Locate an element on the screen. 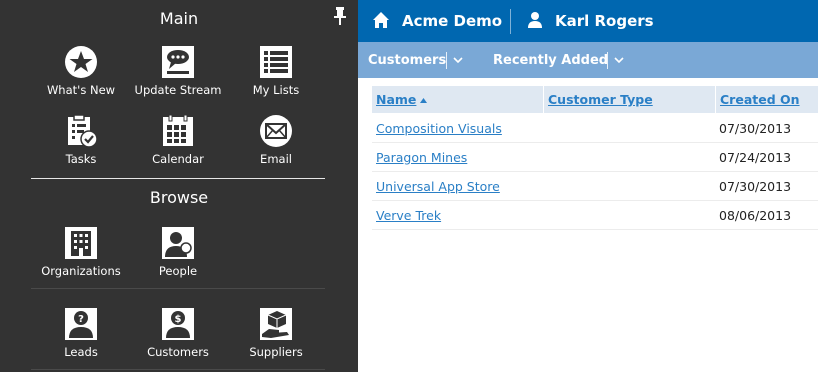 This screenshot has height=372, width=818. menu-item-calendar: Calendar is located at coordinates (178, 140).